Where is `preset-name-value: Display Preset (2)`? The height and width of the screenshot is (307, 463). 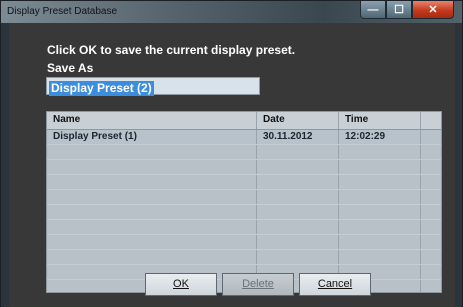 preset-name-value: Display Preset (2) is located at coordinates (101, 88).